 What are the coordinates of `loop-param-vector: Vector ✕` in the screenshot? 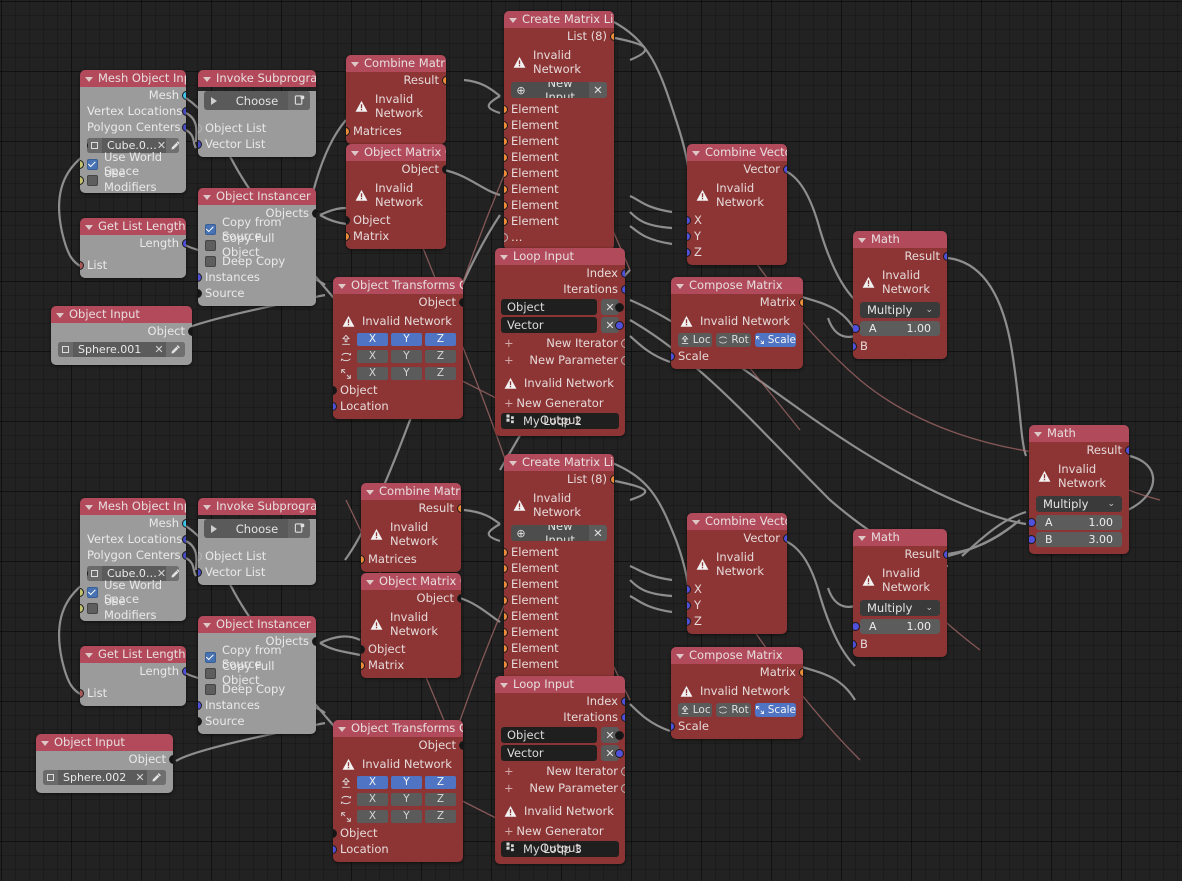 It's located at (562, 325).